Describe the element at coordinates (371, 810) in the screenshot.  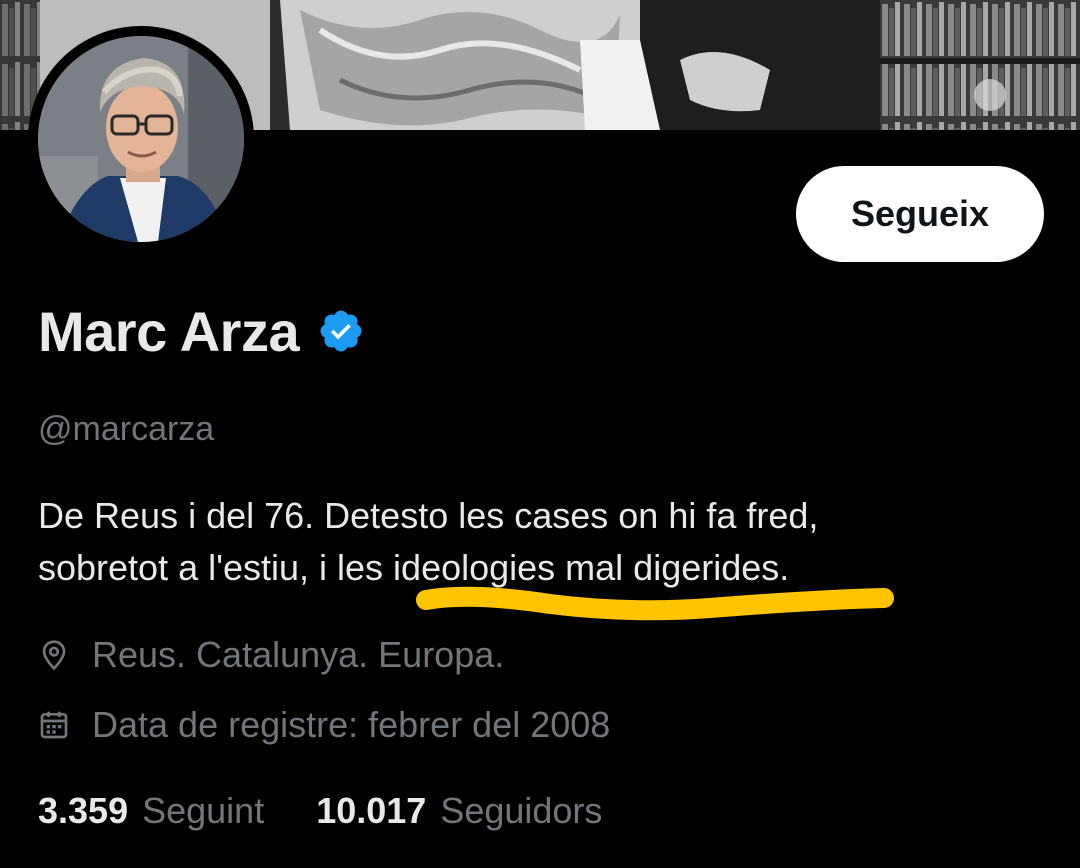
I see `followers-count: 10.017` at that location.